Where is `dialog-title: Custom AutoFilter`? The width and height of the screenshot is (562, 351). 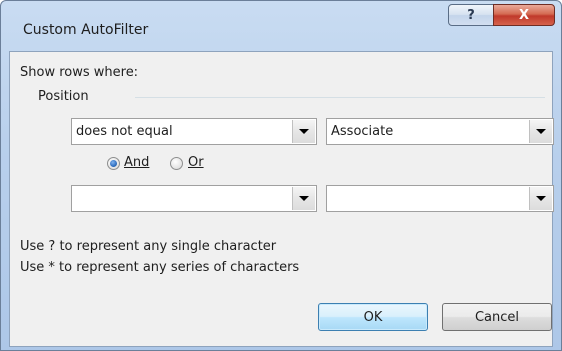
dialog-title: Custom AutoFilter is located at coordinates (86, 30).